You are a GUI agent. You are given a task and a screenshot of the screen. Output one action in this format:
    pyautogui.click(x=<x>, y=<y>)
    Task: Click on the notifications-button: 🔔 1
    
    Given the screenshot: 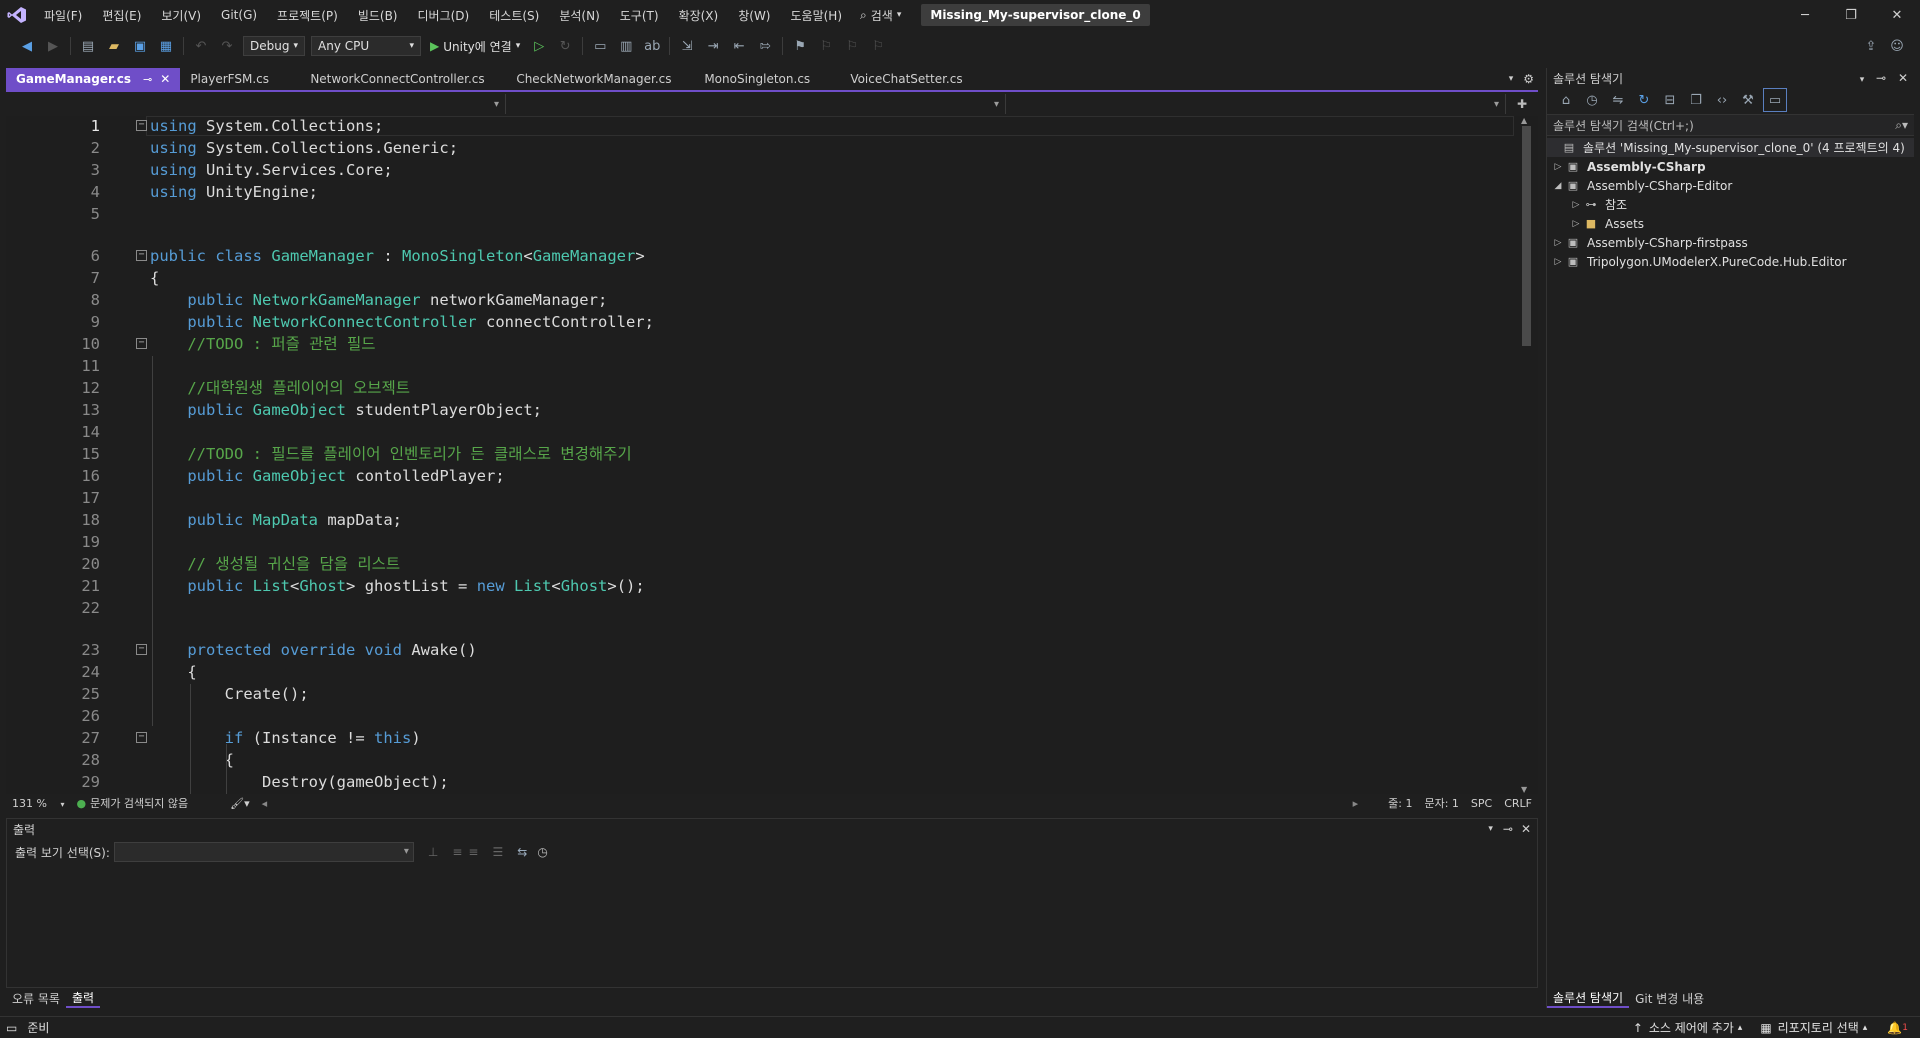 What is the action you would take?
    pyautogui.click(x=1897, y=1028)
    